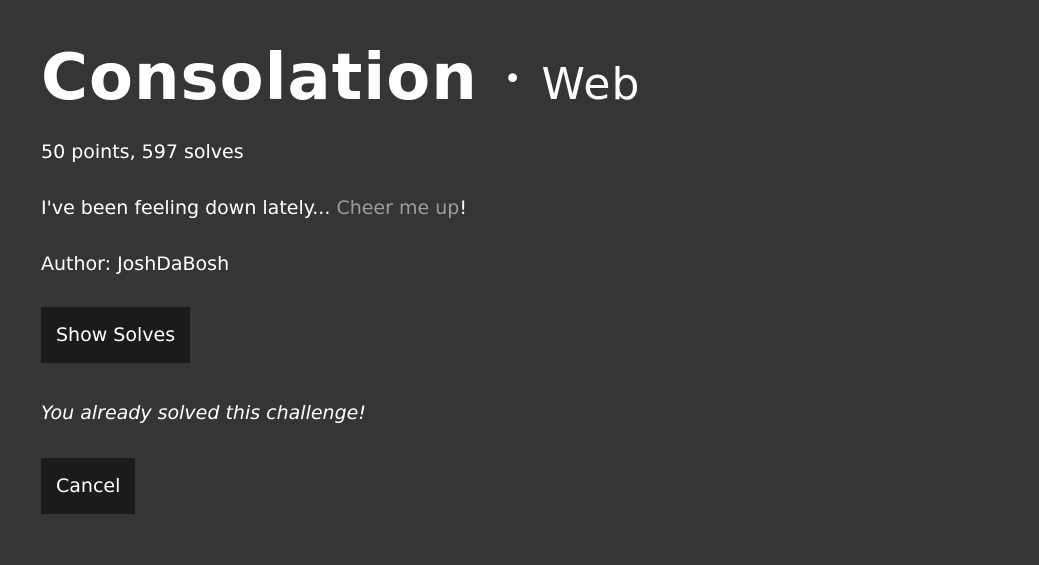  I want to click on already-solved-message: You already solved this challenge!, so click(203, 413).